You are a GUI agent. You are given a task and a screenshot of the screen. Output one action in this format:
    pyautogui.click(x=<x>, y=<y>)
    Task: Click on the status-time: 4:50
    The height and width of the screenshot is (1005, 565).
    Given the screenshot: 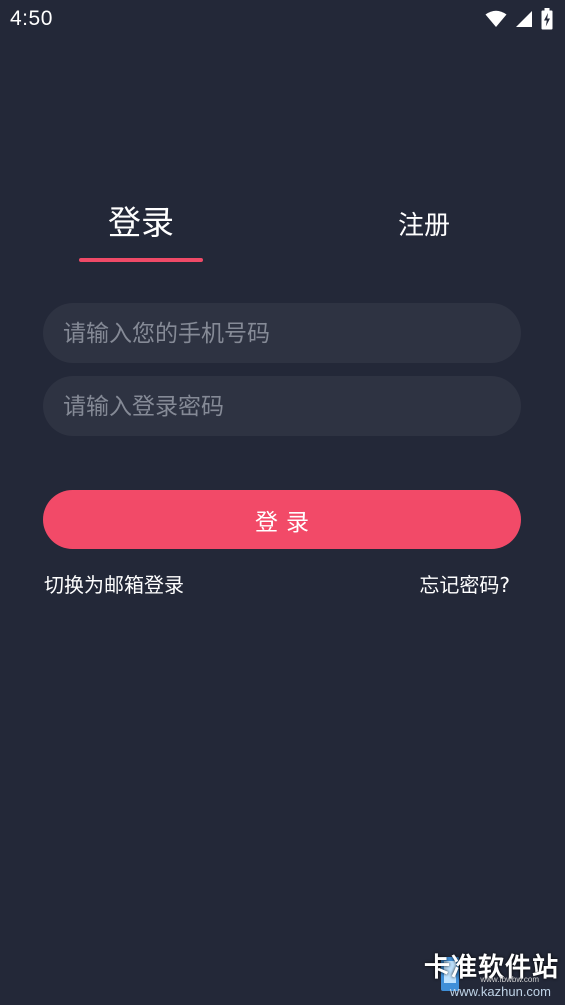 What is the action you would take?
    pyautogui.click(x=31, y=18)
    